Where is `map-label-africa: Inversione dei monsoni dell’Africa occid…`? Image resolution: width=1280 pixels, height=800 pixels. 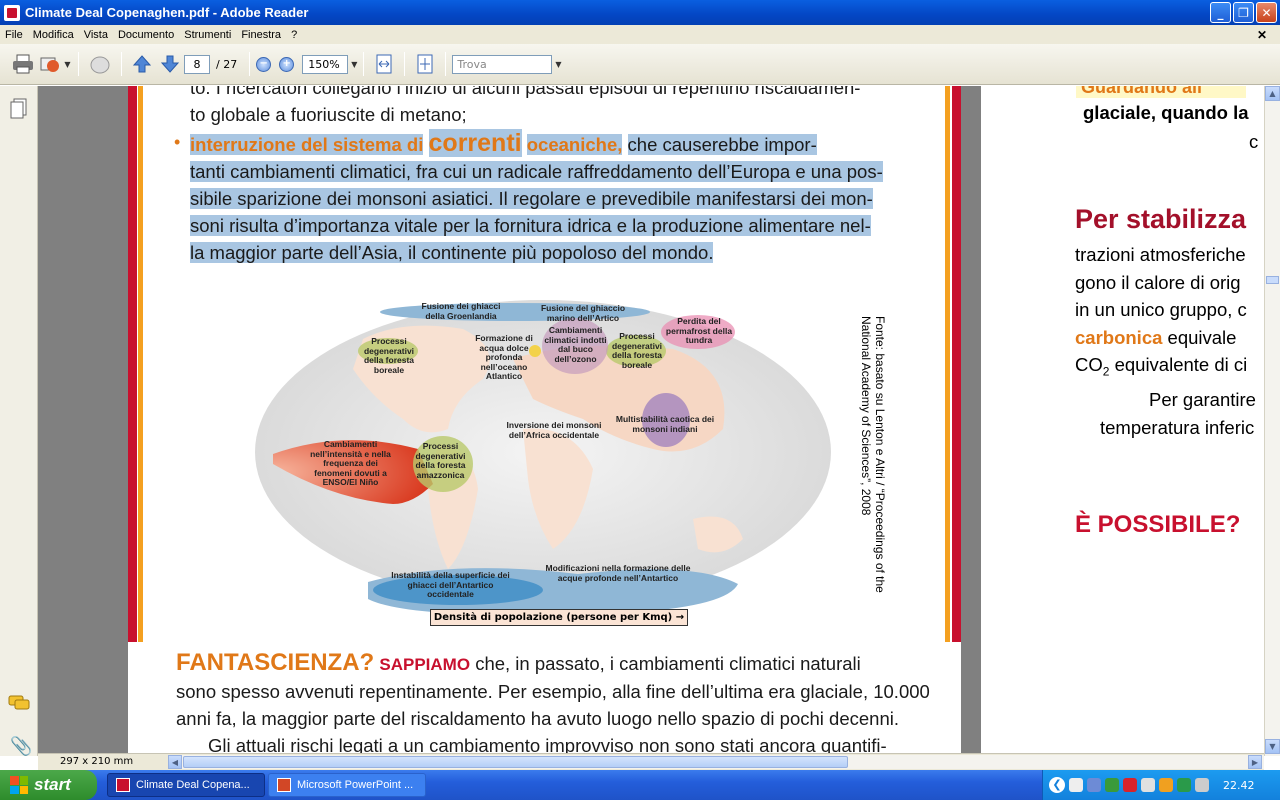 map-label-africa: Inversione dei monsoni dell’Africa occid… is located at coordinates (554, 430).